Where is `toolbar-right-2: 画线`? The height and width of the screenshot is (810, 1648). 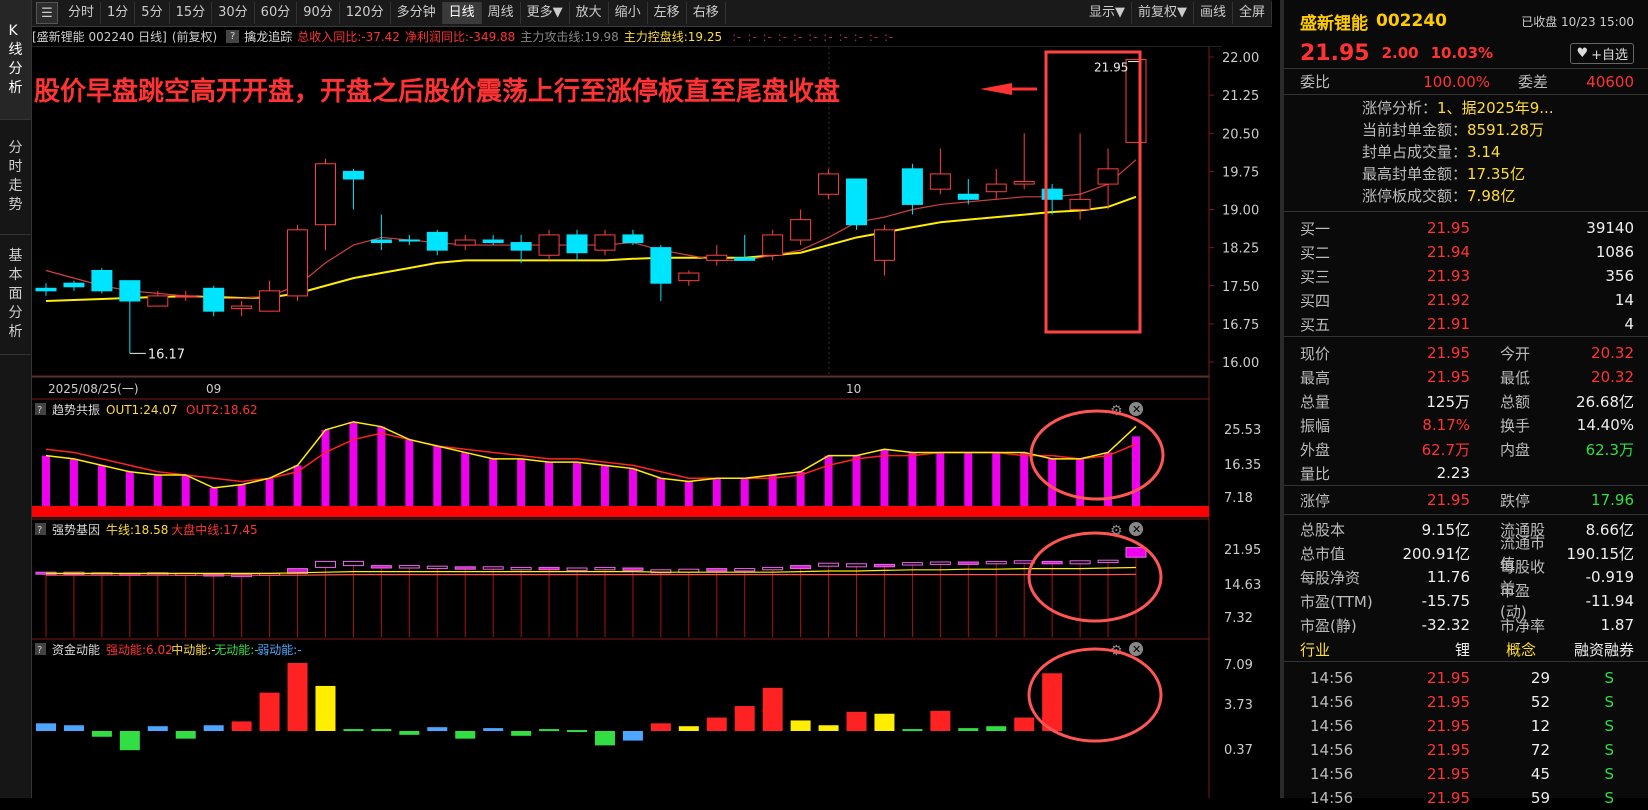 toolbar-right-2: 画线 is located at coordinates (1213, 13).